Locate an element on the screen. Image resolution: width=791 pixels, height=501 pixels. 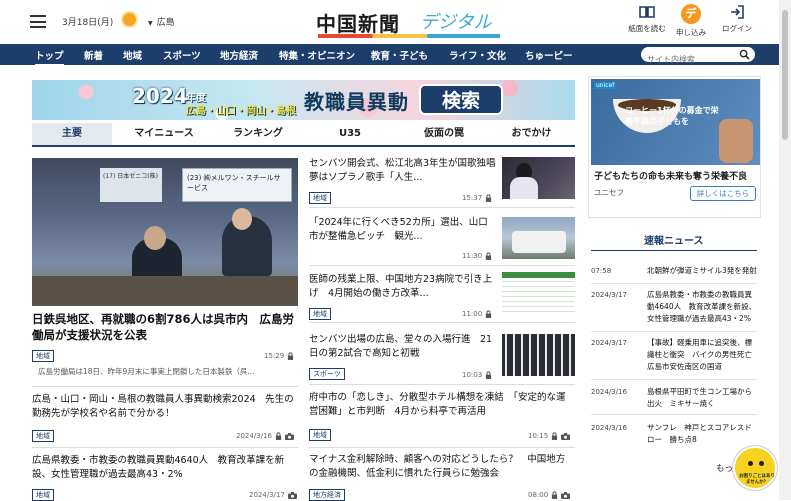
banner-search-button: 検索 is located at coordinates (461, 99).